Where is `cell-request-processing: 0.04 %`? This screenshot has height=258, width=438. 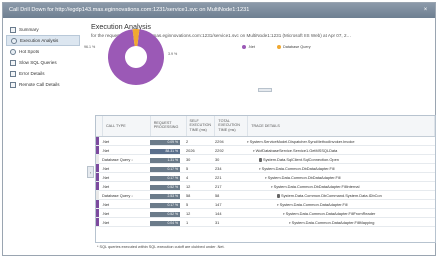
cell-request-processing: 0.04 % is located at coordinates (165, 222).